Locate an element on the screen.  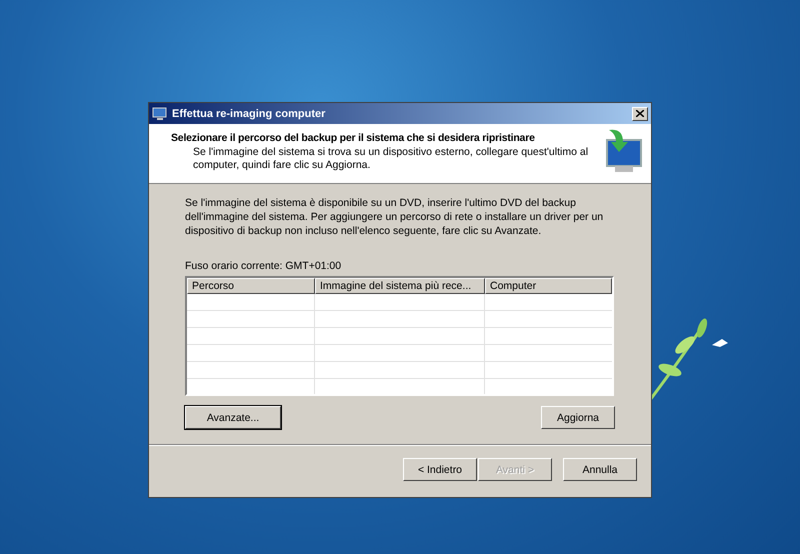
column-header: Computer is located at coordinates (548, 286).